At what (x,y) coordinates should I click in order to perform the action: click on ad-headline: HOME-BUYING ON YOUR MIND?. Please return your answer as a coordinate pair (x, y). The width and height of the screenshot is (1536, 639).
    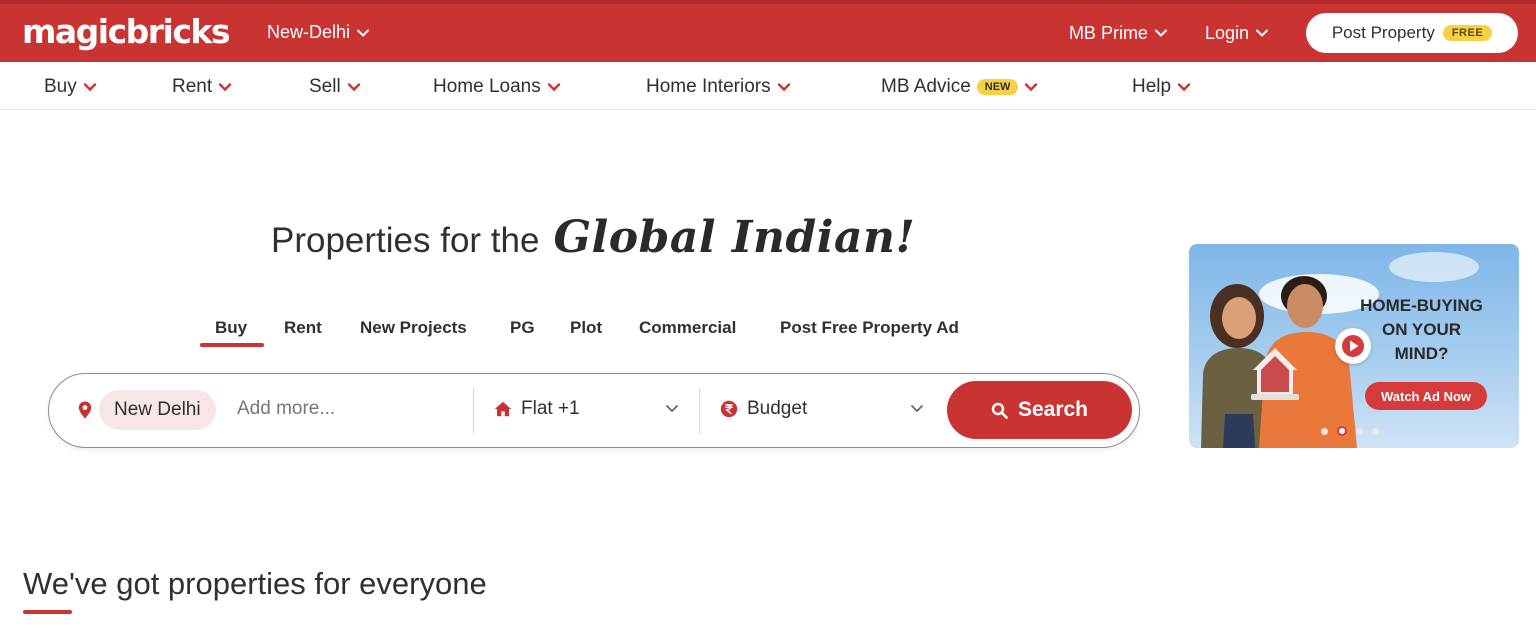
    Looking at the image, I should click on (1421, 330).